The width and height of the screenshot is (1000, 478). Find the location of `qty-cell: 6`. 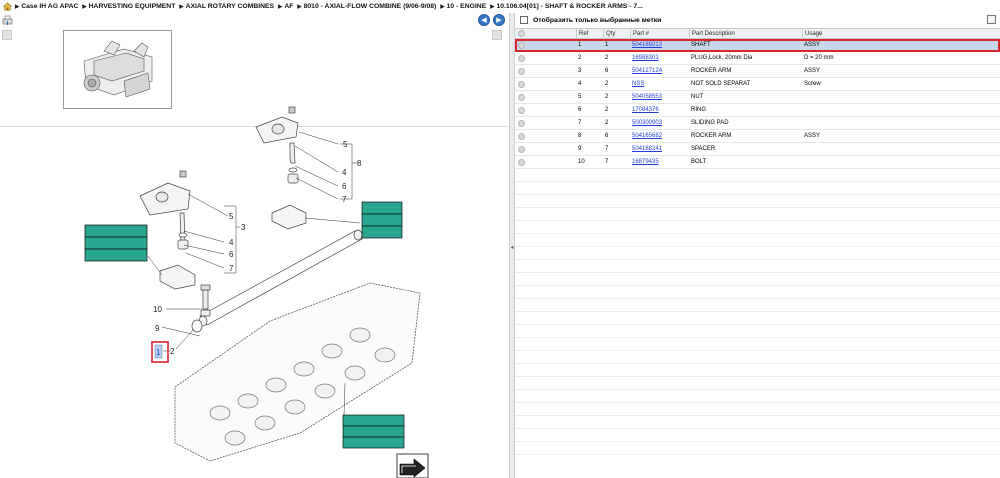

qty-cell: 6 is located at coordinates (607, 136).